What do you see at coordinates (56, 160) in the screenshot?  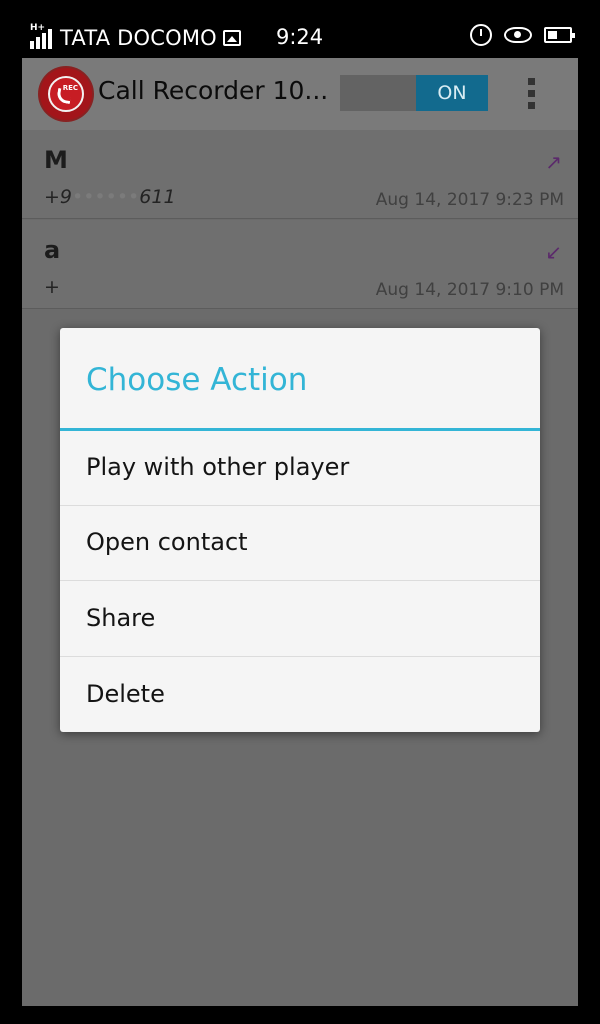 I see `contact-name: M` at bounding box center [56, 160].